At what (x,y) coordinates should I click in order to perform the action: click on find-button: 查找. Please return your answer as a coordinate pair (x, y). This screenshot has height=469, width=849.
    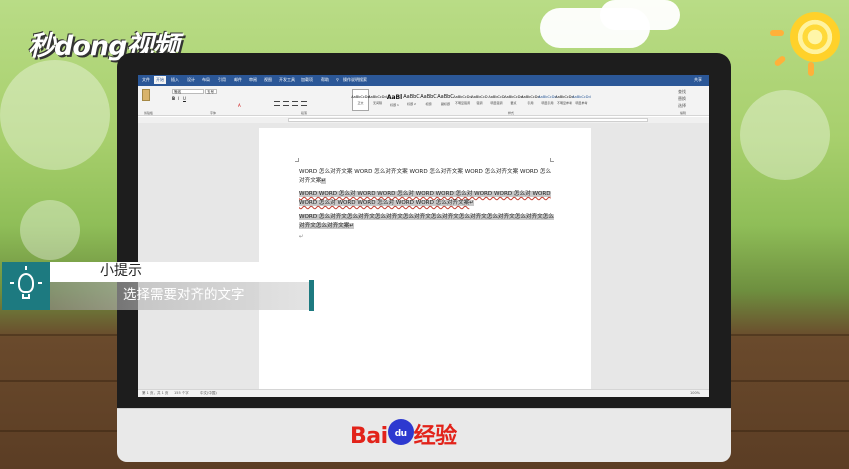
    Looking at the image, I should click on (682, 92).